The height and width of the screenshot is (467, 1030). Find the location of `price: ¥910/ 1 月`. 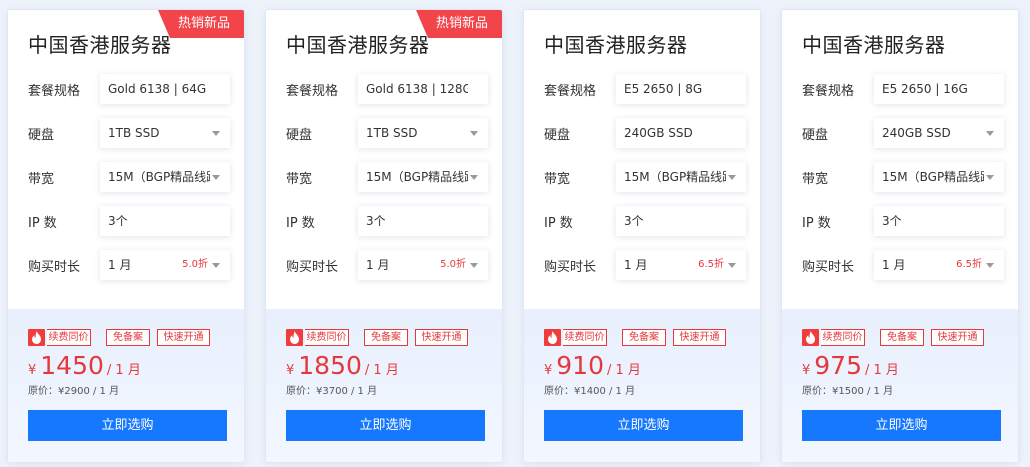

price: ¥910/ 1 月 is located at coordinates (592, 367).